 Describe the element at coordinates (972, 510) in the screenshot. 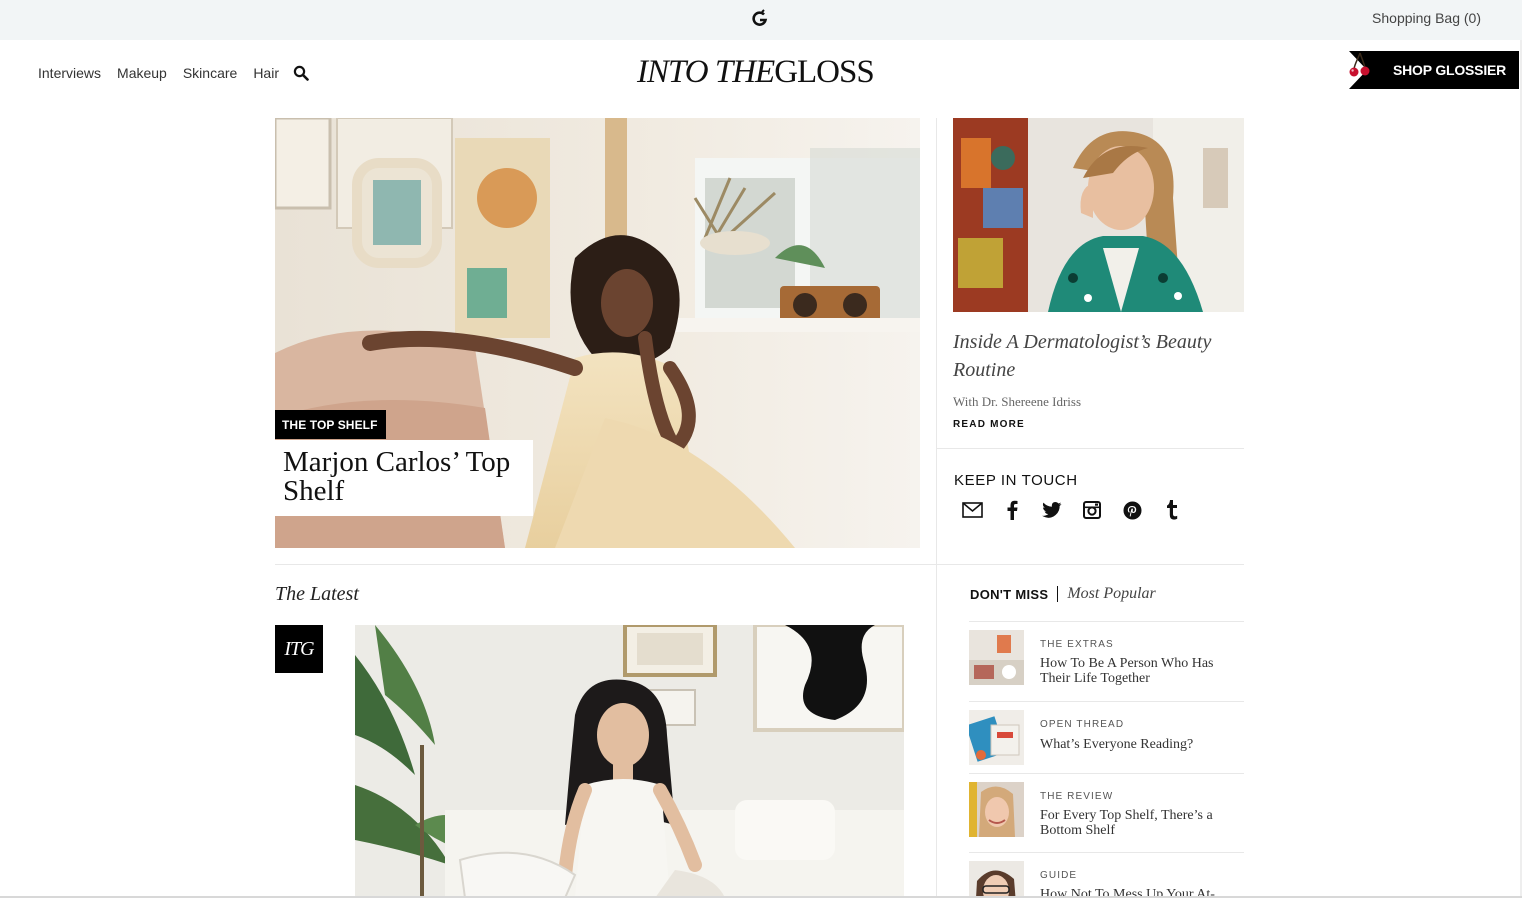

I see `mail-icon` at that location.